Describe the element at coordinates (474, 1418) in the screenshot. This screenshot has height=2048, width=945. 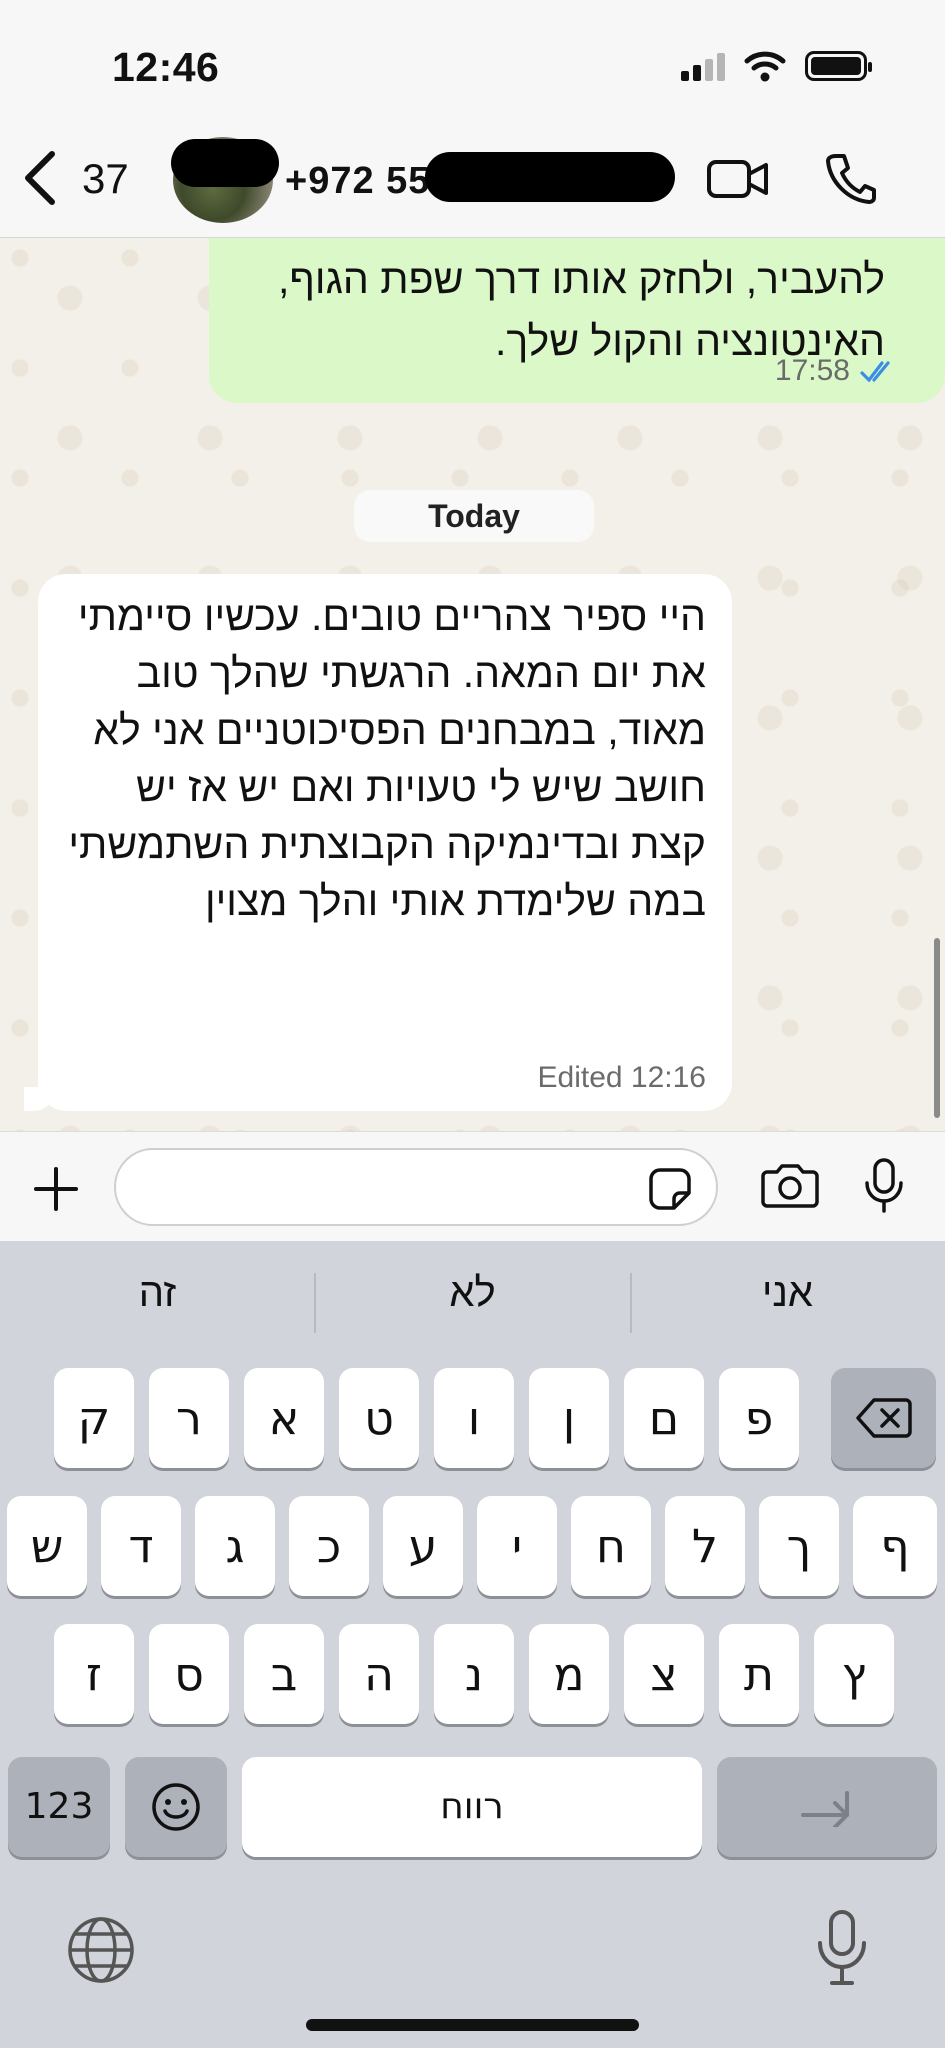
I see `key: ו` at that location.